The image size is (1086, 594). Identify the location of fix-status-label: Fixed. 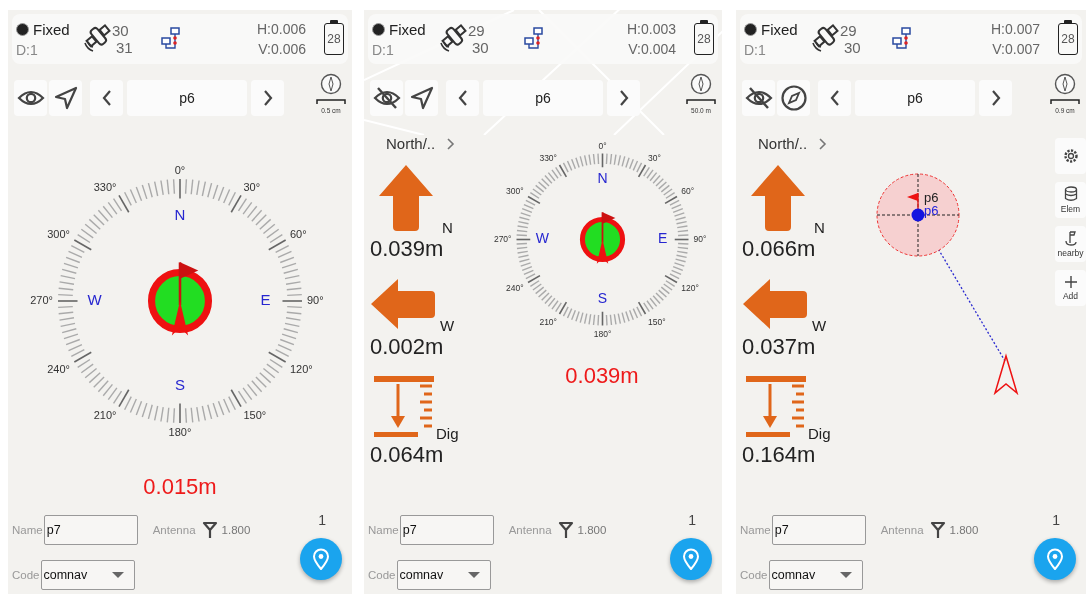
(51, 29).